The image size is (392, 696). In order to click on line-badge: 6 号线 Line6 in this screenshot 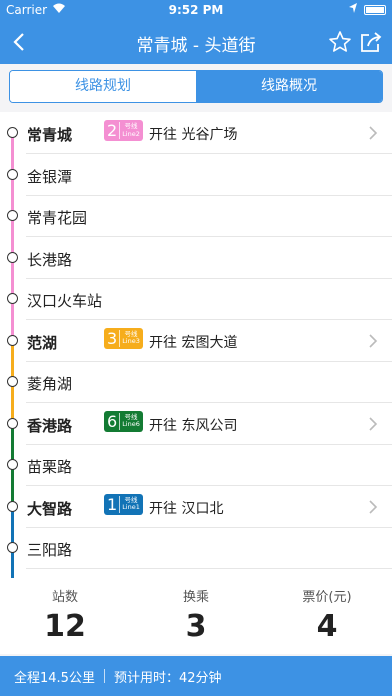, I will do `click(123, 421)`.